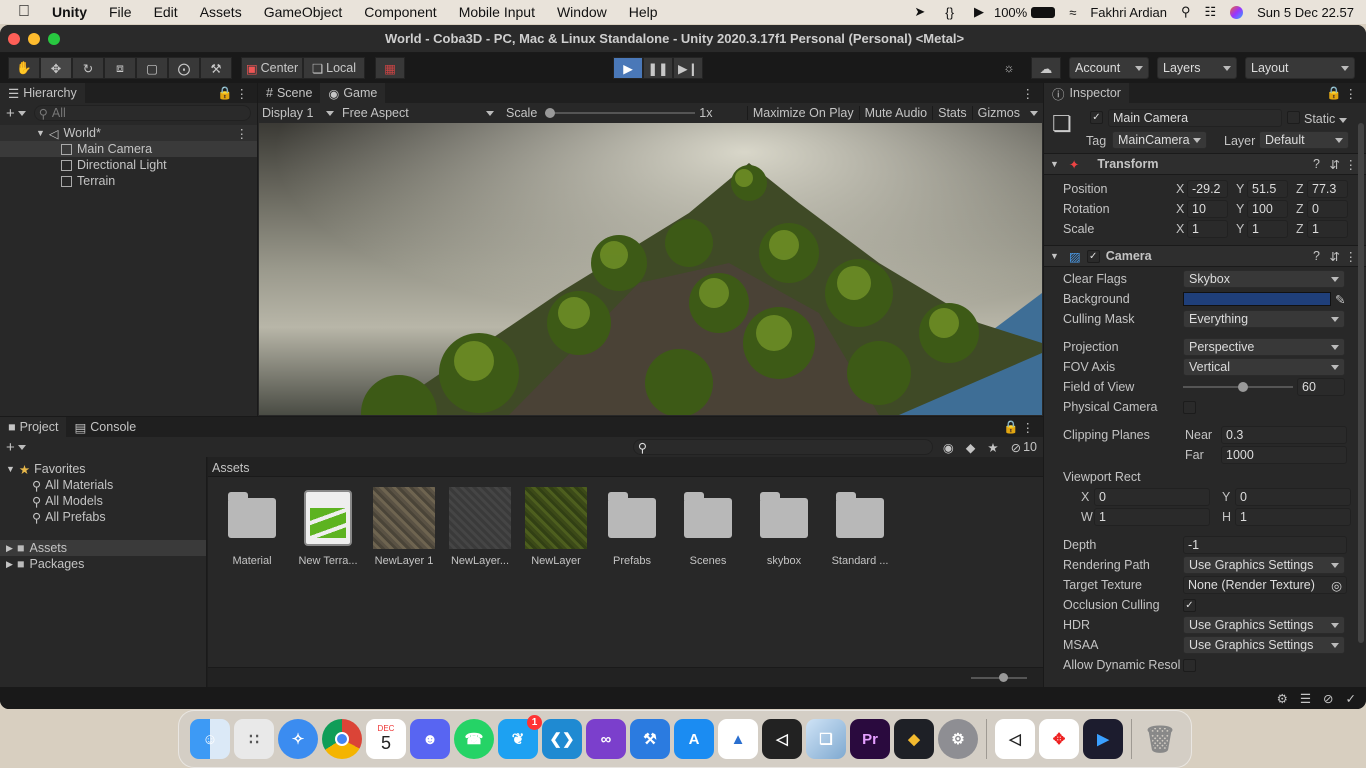 The width and height of the screenshot is (1366, 768). What do you see at coordinates (998, 113) in the screenshot?
I see `gizmos-toggle: Gizmos` at bounding box center [998, 113].